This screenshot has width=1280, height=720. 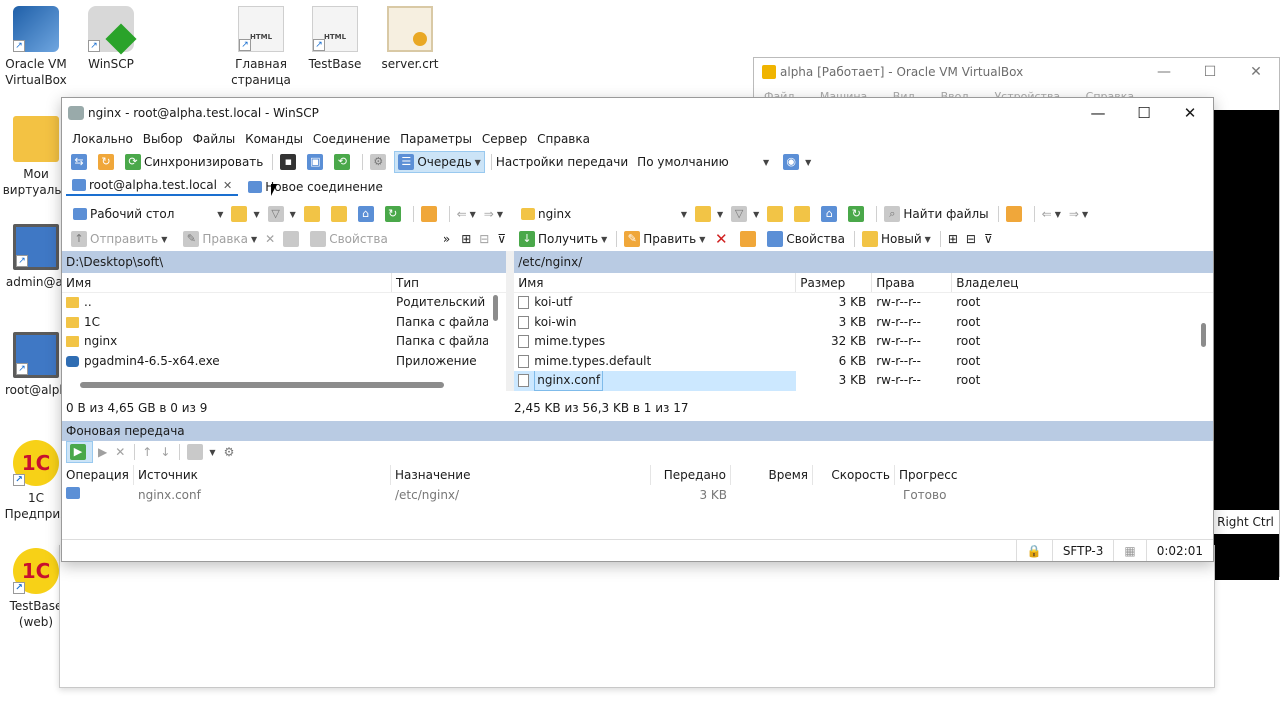 I want to click on menu-commands: Команды, so click(x=274, y=139).